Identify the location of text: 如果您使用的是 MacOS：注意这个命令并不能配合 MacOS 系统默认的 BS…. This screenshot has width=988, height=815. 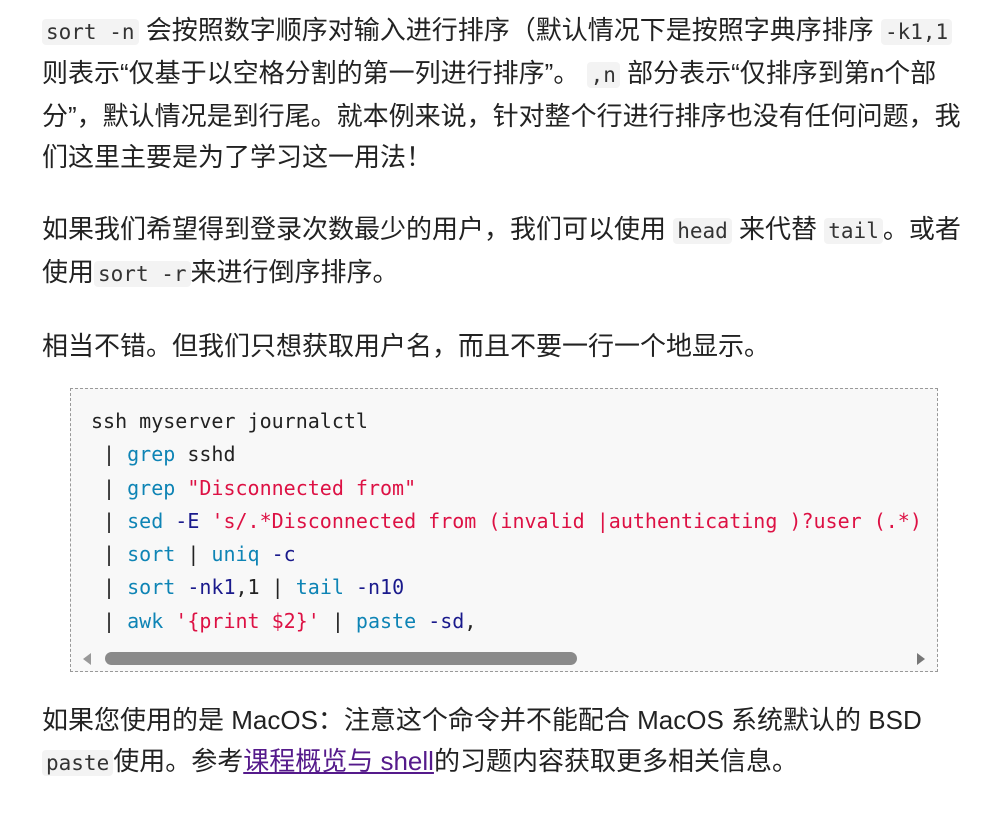
(482, 720).